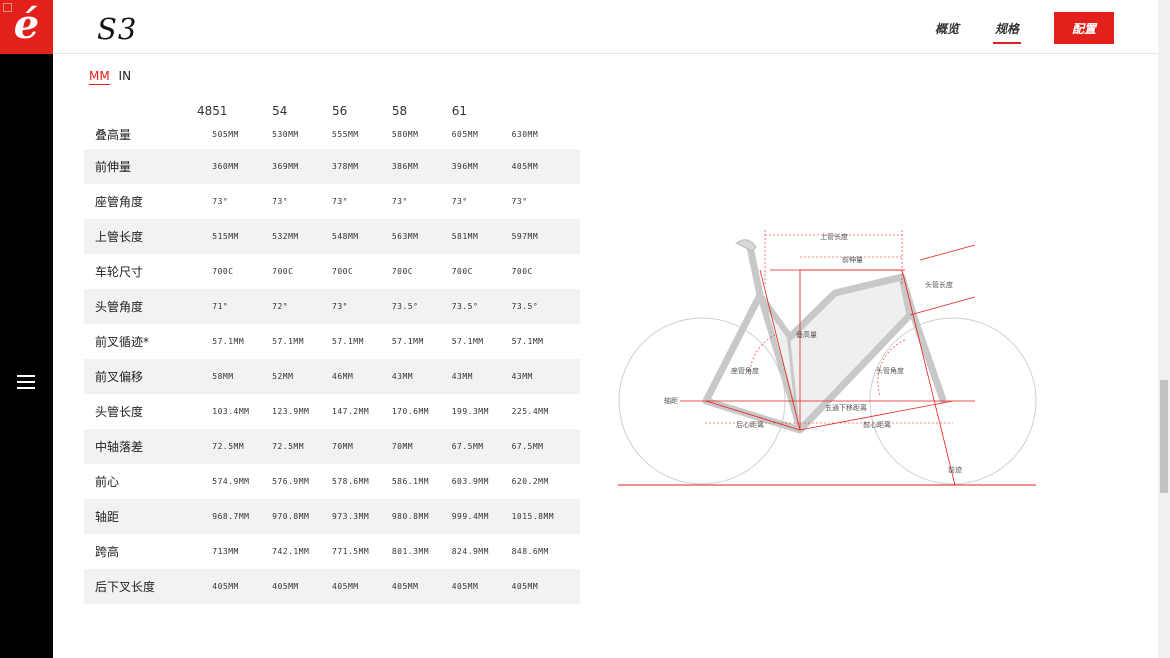 The height and width of the screenshot is (658, 1170). What do you see at coordinates (1164, 436) in the screenshot?
I see `scrollbar-thumb` at bounding box center [1164, 436].